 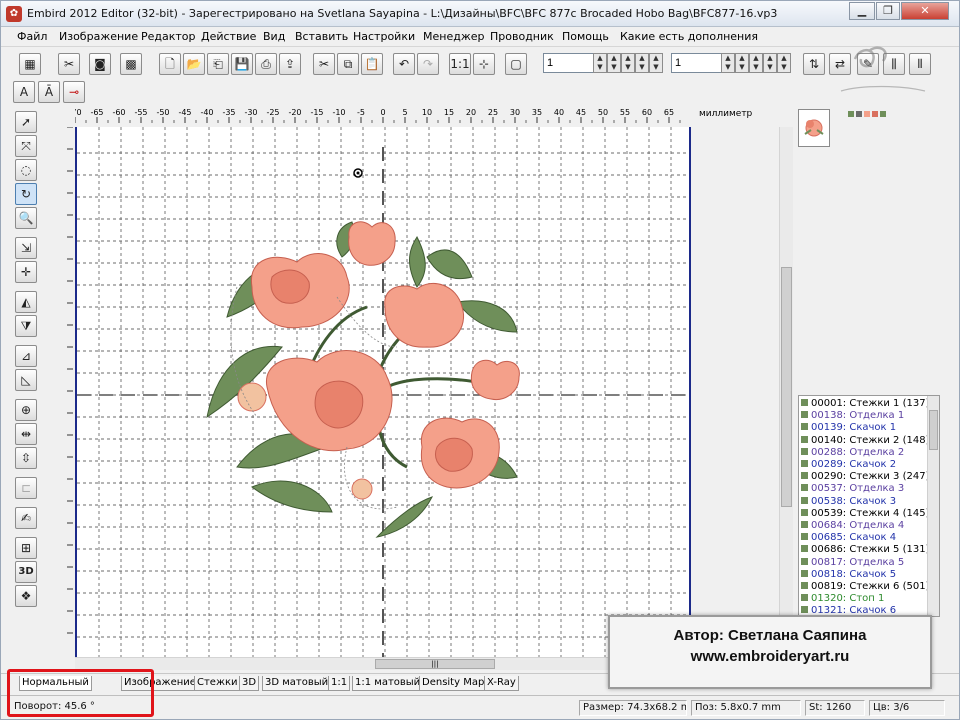 What do you see at coordinates (372, 64) in the screenshot?
I see `paste-icon: 📋` at bounding box center [372, 64].